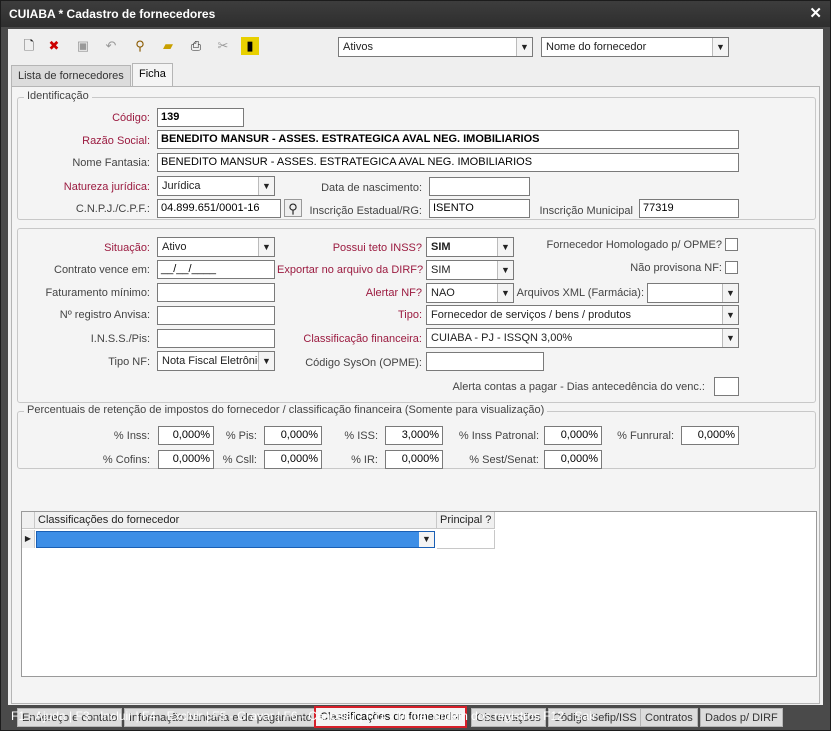  What do you see at coordinates (235, 539) in the screenshot?
I see `grid-row-classificacao-select: ▼` at bounding box center [235, 539].